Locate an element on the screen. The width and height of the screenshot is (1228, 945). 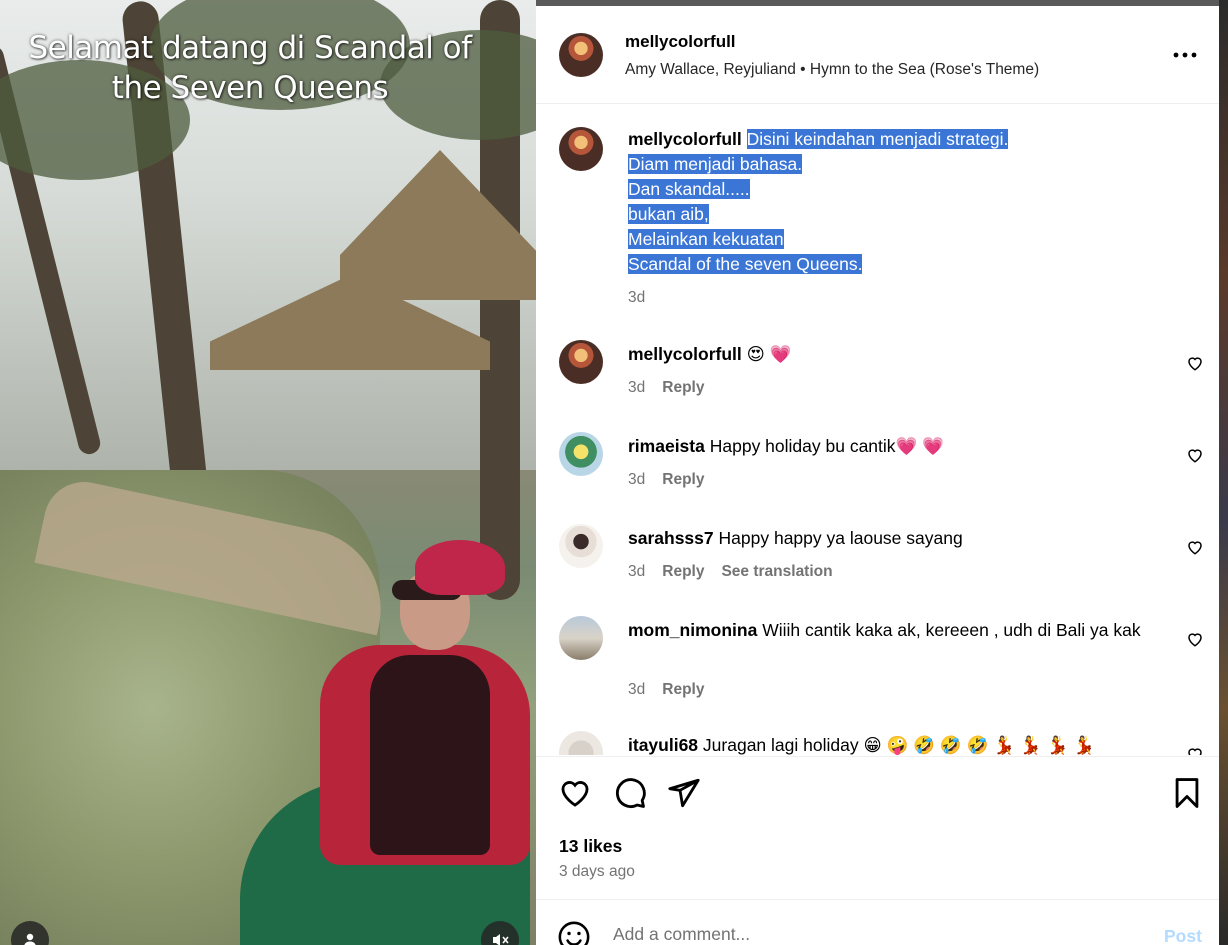
comment-body: Happy happy ya laouse sayang is located at coordinates (840, 538).